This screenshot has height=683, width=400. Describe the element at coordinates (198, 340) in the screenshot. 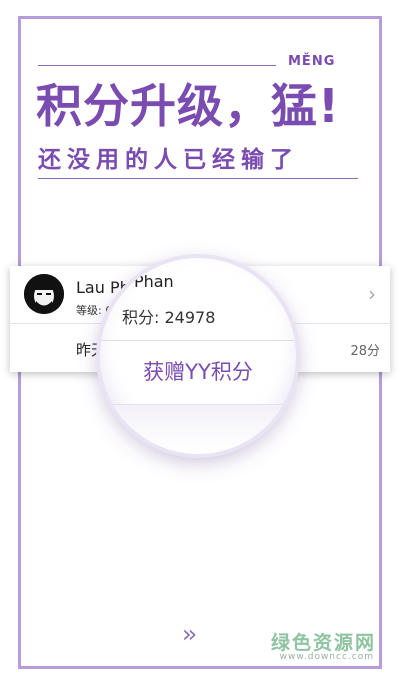

I see `magnified-divider` at that location.